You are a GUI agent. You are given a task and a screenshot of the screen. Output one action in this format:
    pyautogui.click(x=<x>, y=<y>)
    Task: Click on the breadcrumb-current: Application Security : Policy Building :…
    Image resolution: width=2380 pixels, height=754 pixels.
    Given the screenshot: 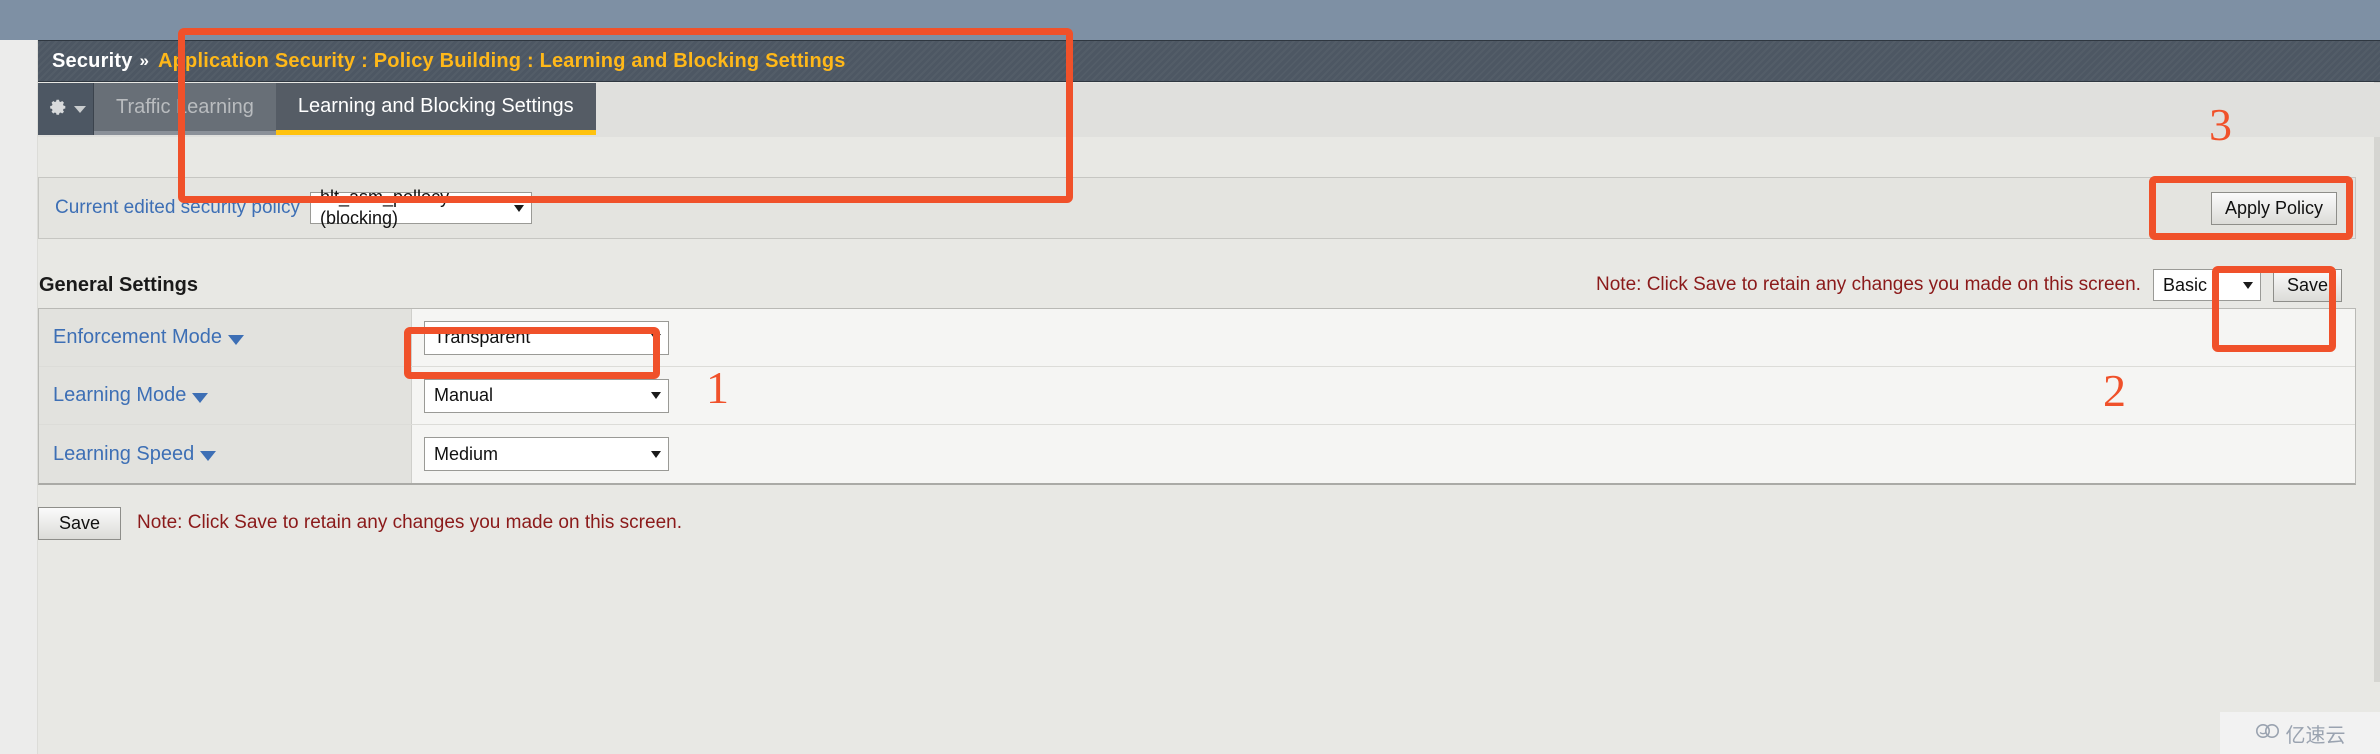 What is the action you would take?
    pyautogui.click(x=502, y=60)
    